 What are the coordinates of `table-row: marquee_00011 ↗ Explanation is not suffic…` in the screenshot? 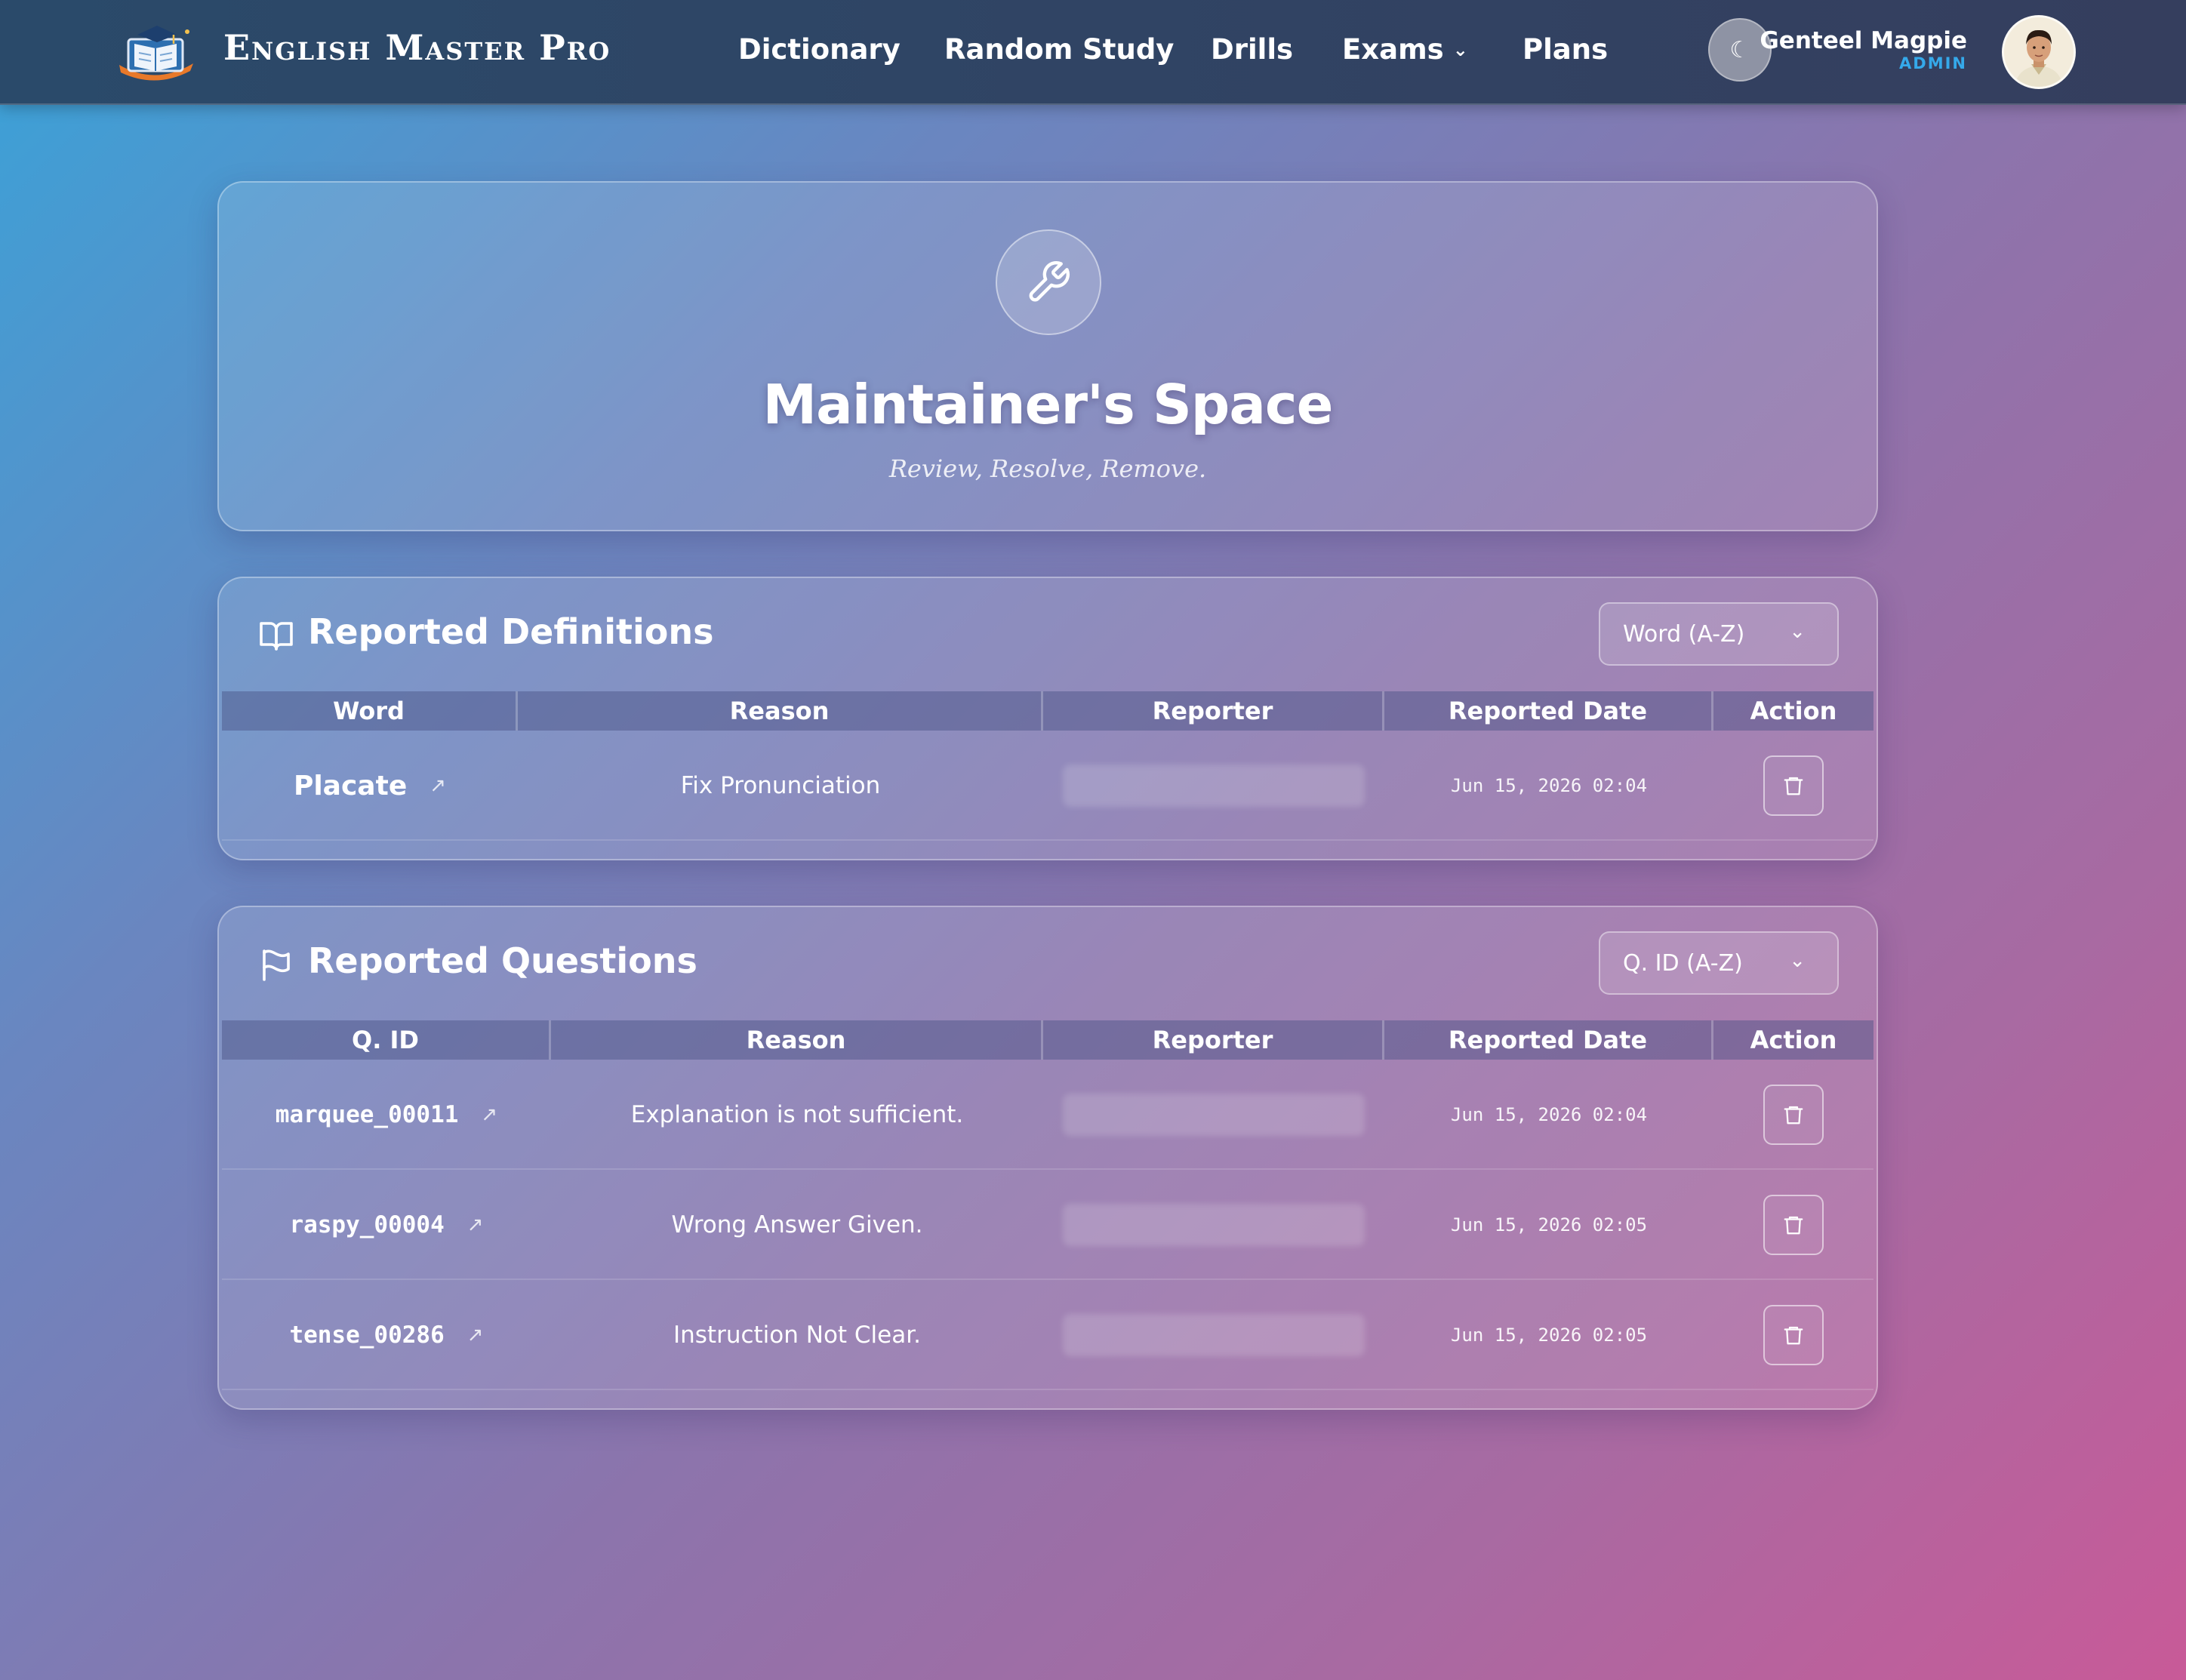 It's located at (1047, 1115).